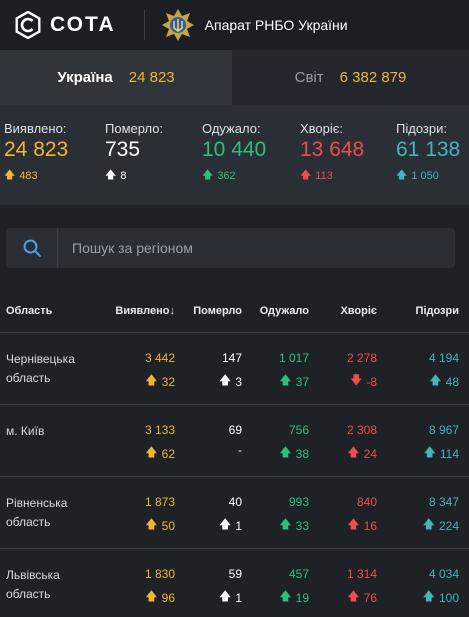  I want to click on cell-detected: 3 133 🡅 62, so click(138, 440).